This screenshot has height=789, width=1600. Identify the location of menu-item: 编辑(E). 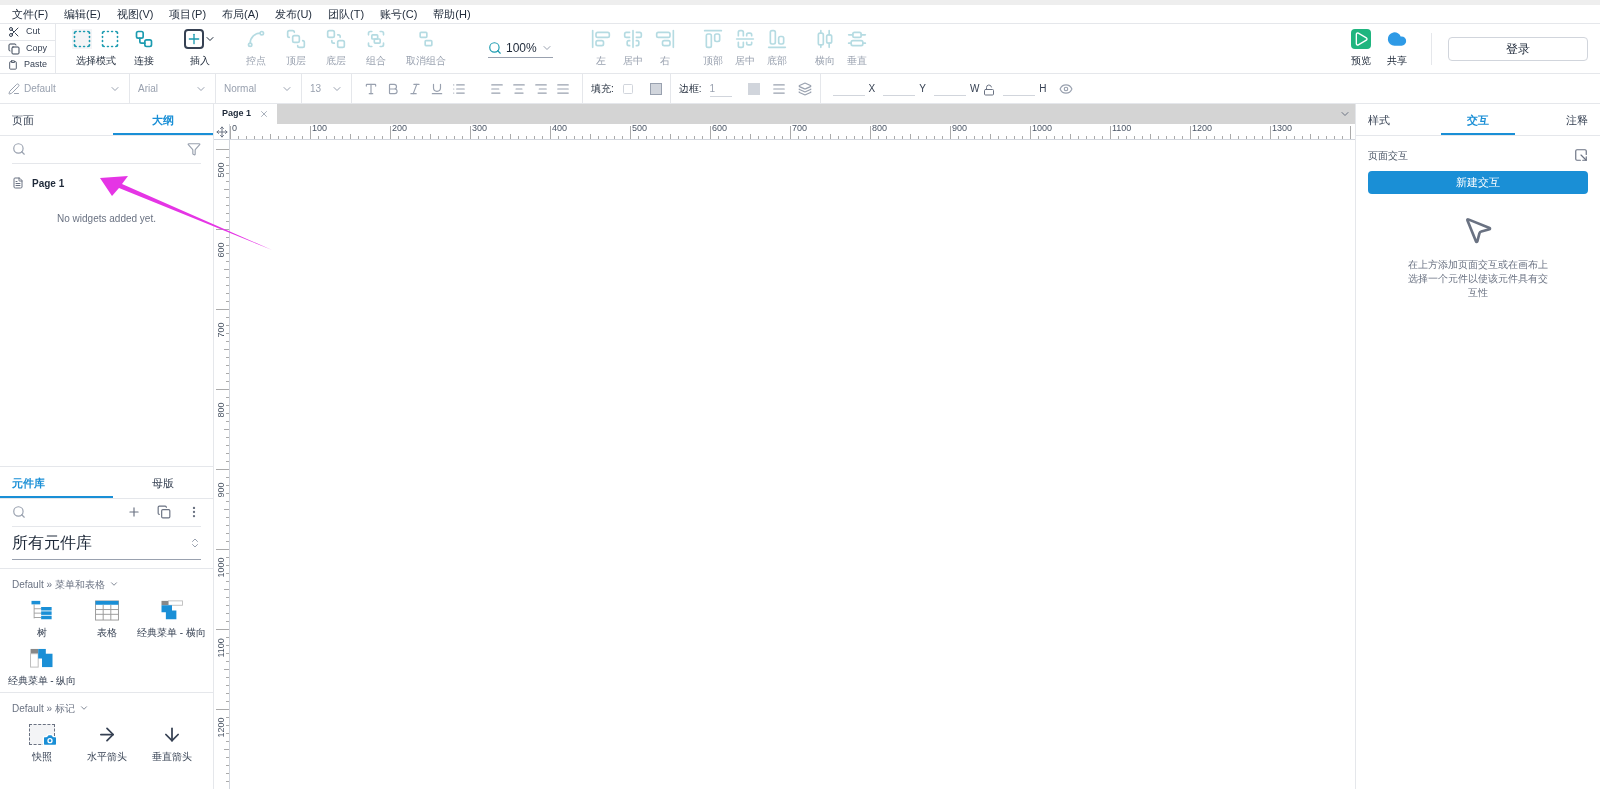
(82, 14).